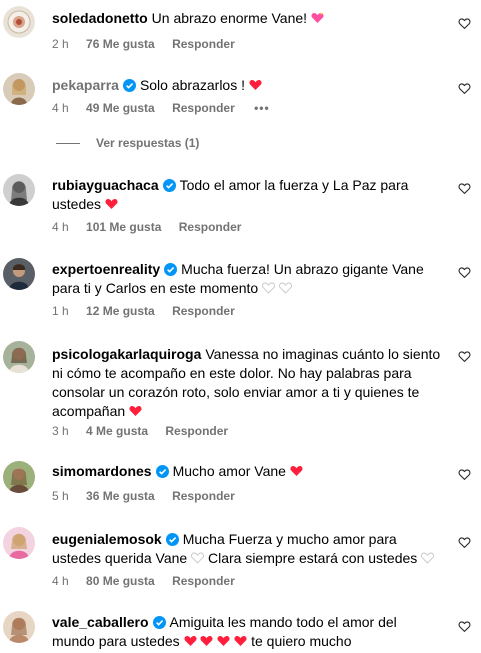  What do you see at coordinates (100, 622) in the screenshot?
I see `username: vale_caballero` at bounding box center [100, 622].